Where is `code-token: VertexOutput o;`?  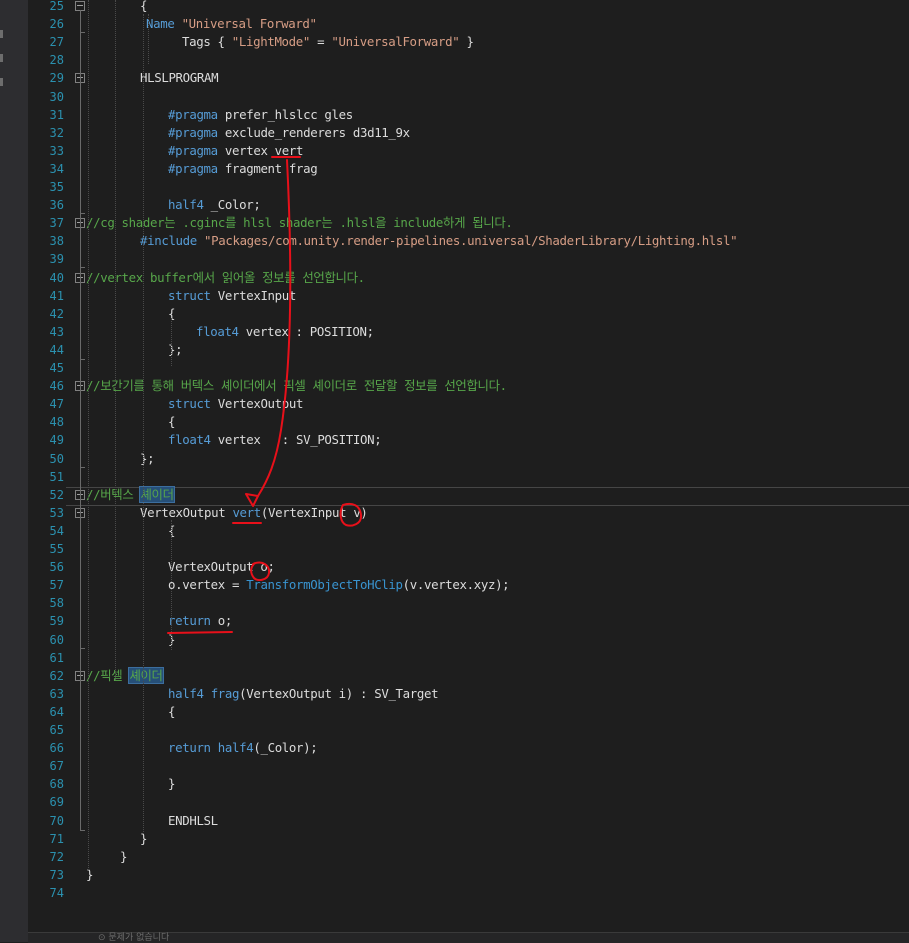 code-token: VertexOutput o; is located at coordinates (221, 567).